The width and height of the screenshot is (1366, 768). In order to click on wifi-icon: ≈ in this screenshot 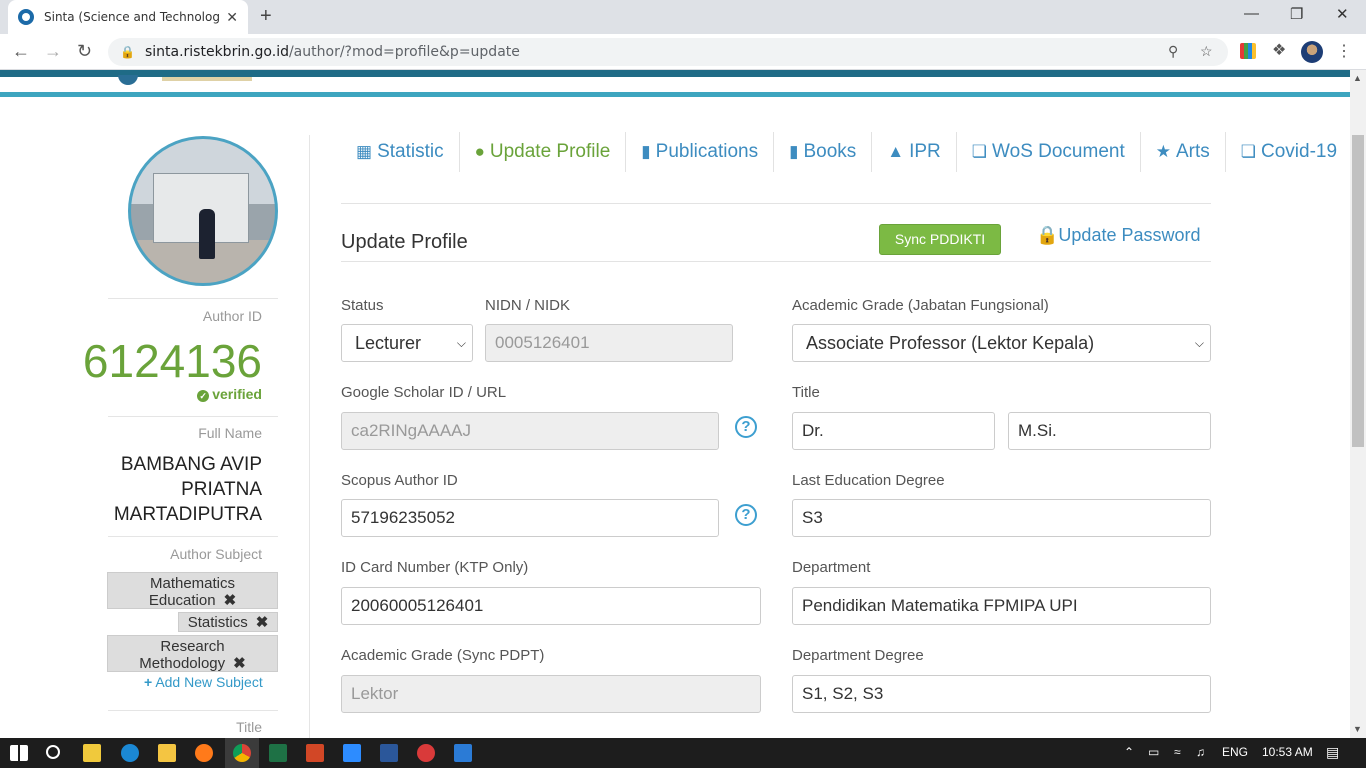, I will do `click(1177, 752)`.